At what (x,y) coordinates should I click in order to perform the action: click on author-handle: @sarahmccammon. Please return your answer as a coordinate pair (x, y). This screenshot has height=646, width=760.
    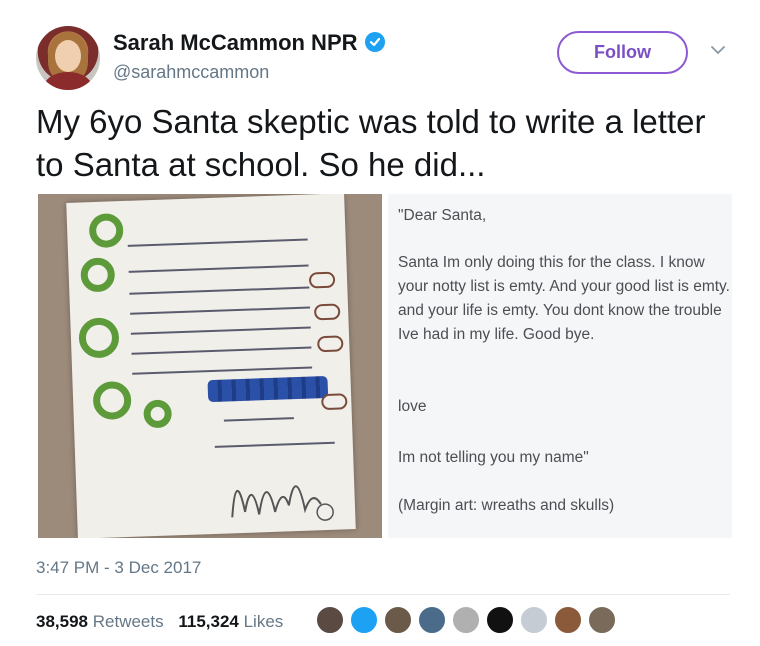
    Looking at the image, I should click on (191, 72).